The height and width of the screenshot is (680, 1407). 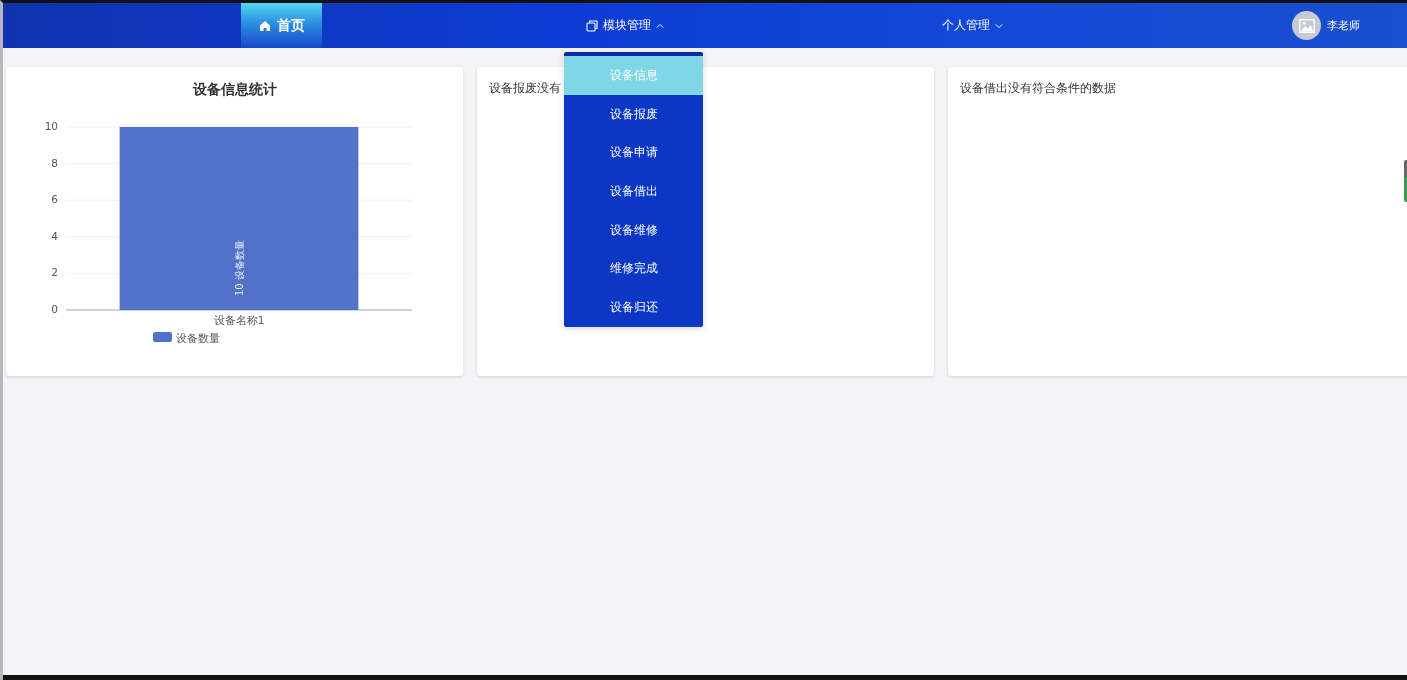 What do you see at coordinates (1405, 181) in the screenshot?
I see `side-handle` at bounding box center [1405, 181].